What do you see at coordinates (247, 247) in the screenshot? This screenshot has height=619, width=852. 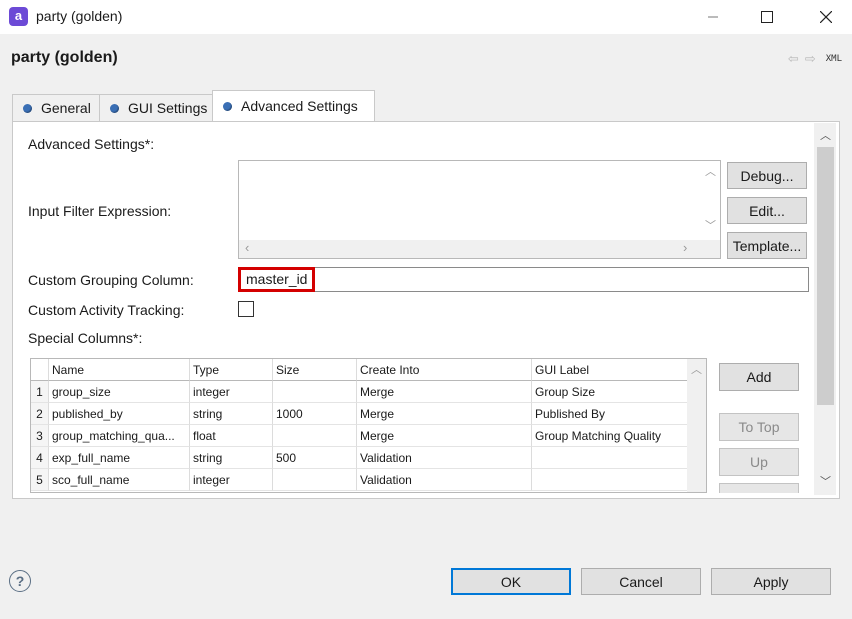 I see `chevron-left-icon: ‹` at bounding box center [247, 247].